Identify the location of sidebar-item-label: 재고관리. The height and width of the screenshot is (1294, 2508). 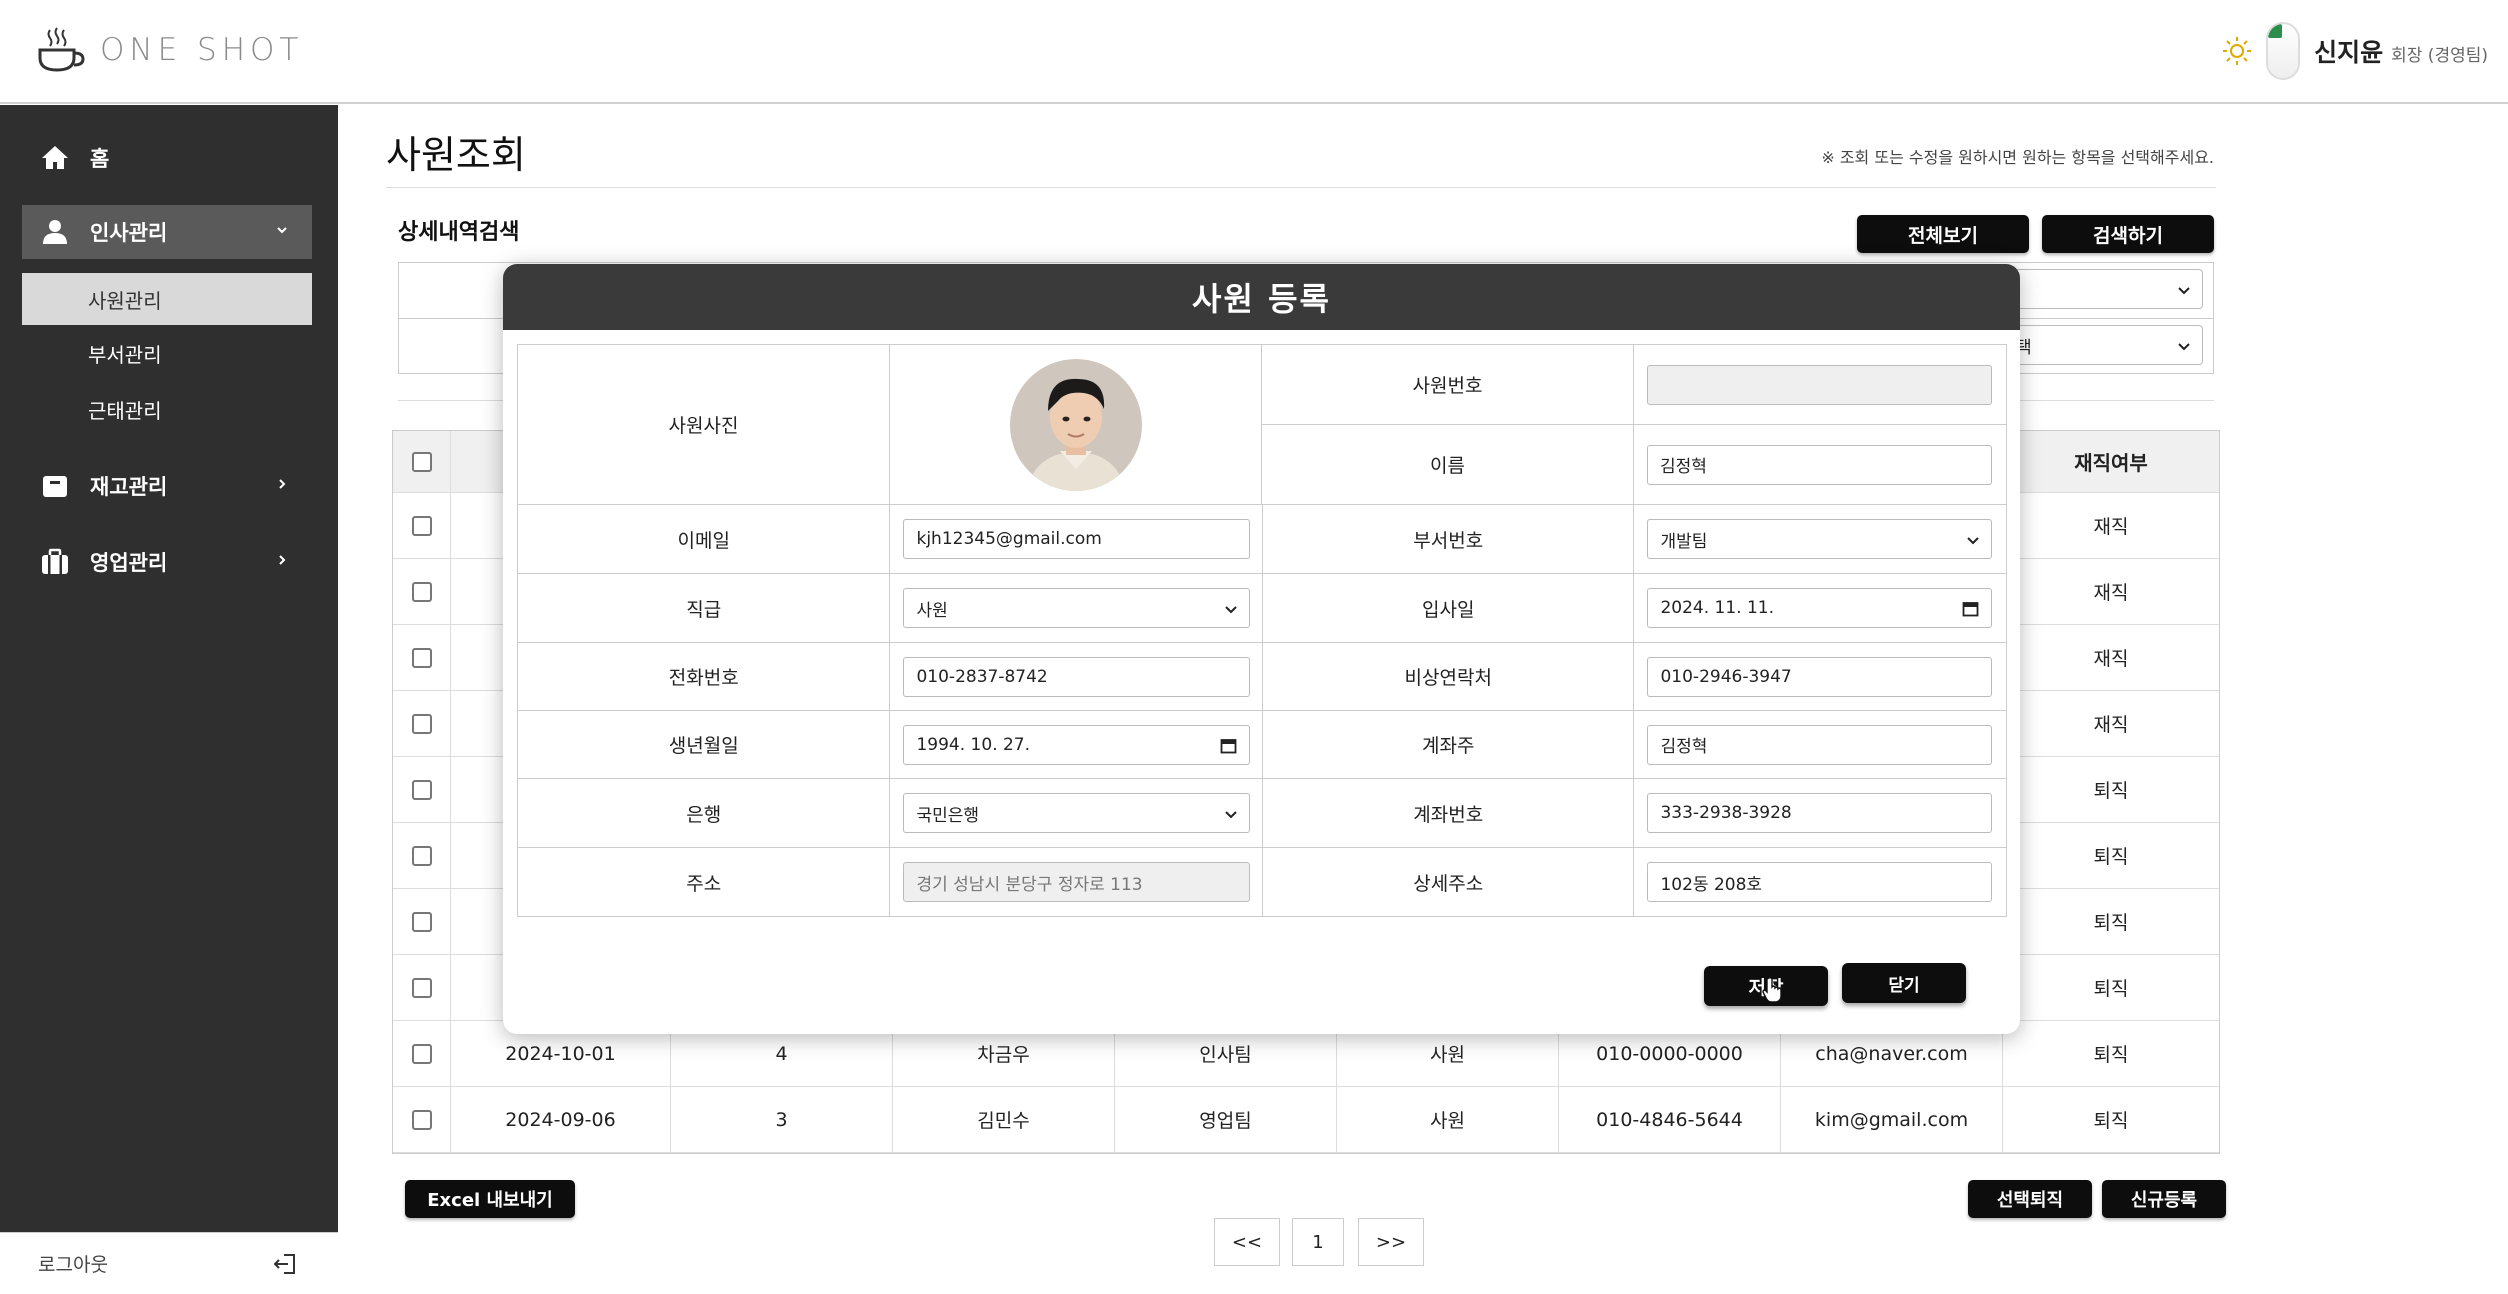
(129, 487).